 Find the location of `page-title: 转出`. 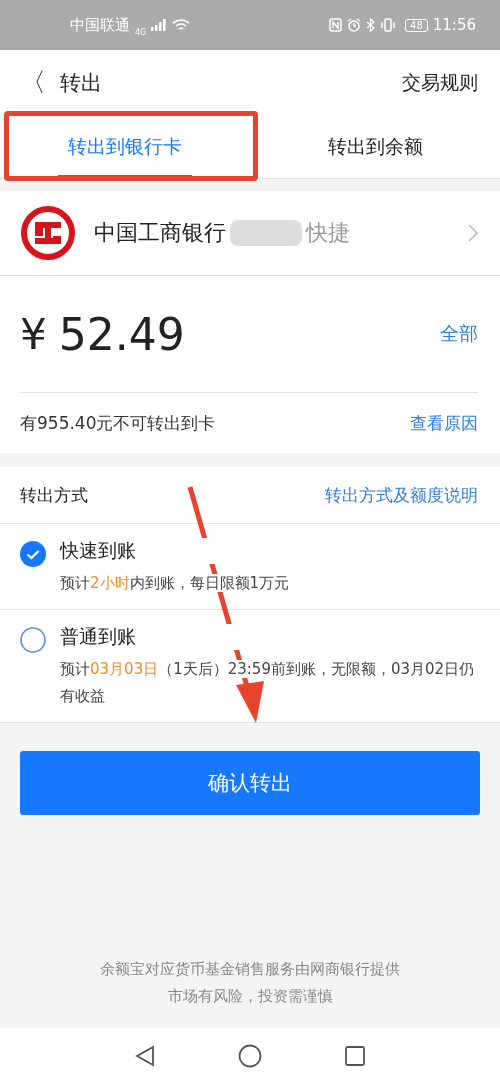

page-title: 转出 is located at coordinates (81, 83).